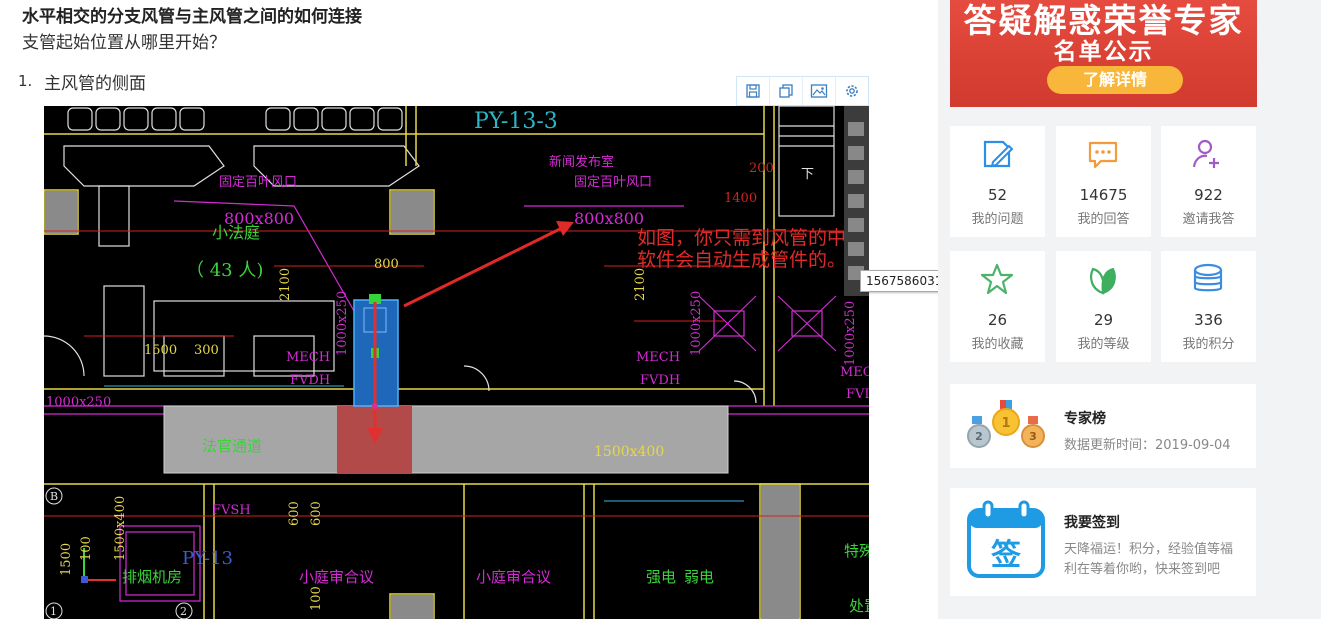 The image size is (1321, 619). I want to click on cad-label-mech-a: MECH, so click(308, 357).